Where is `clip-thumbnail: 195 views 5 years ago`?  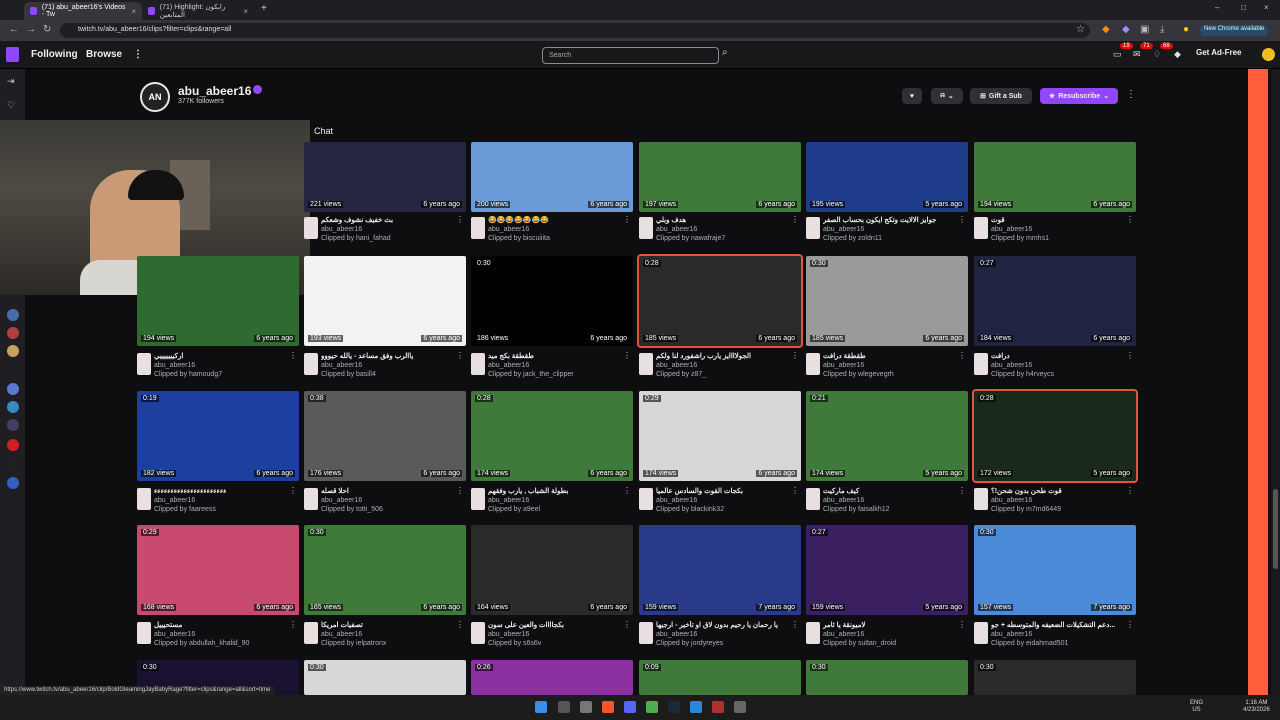 clip-thumbnail: 195 views 5 years ago is located at coordinates (887, 177).